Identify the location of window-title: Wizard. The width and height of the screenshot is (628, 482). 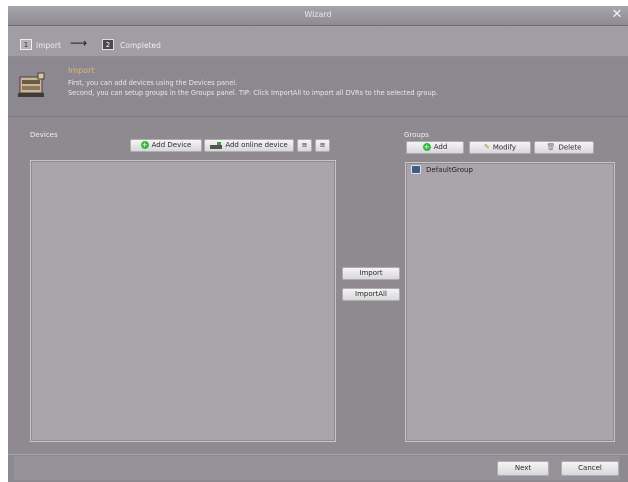
(318, 14).